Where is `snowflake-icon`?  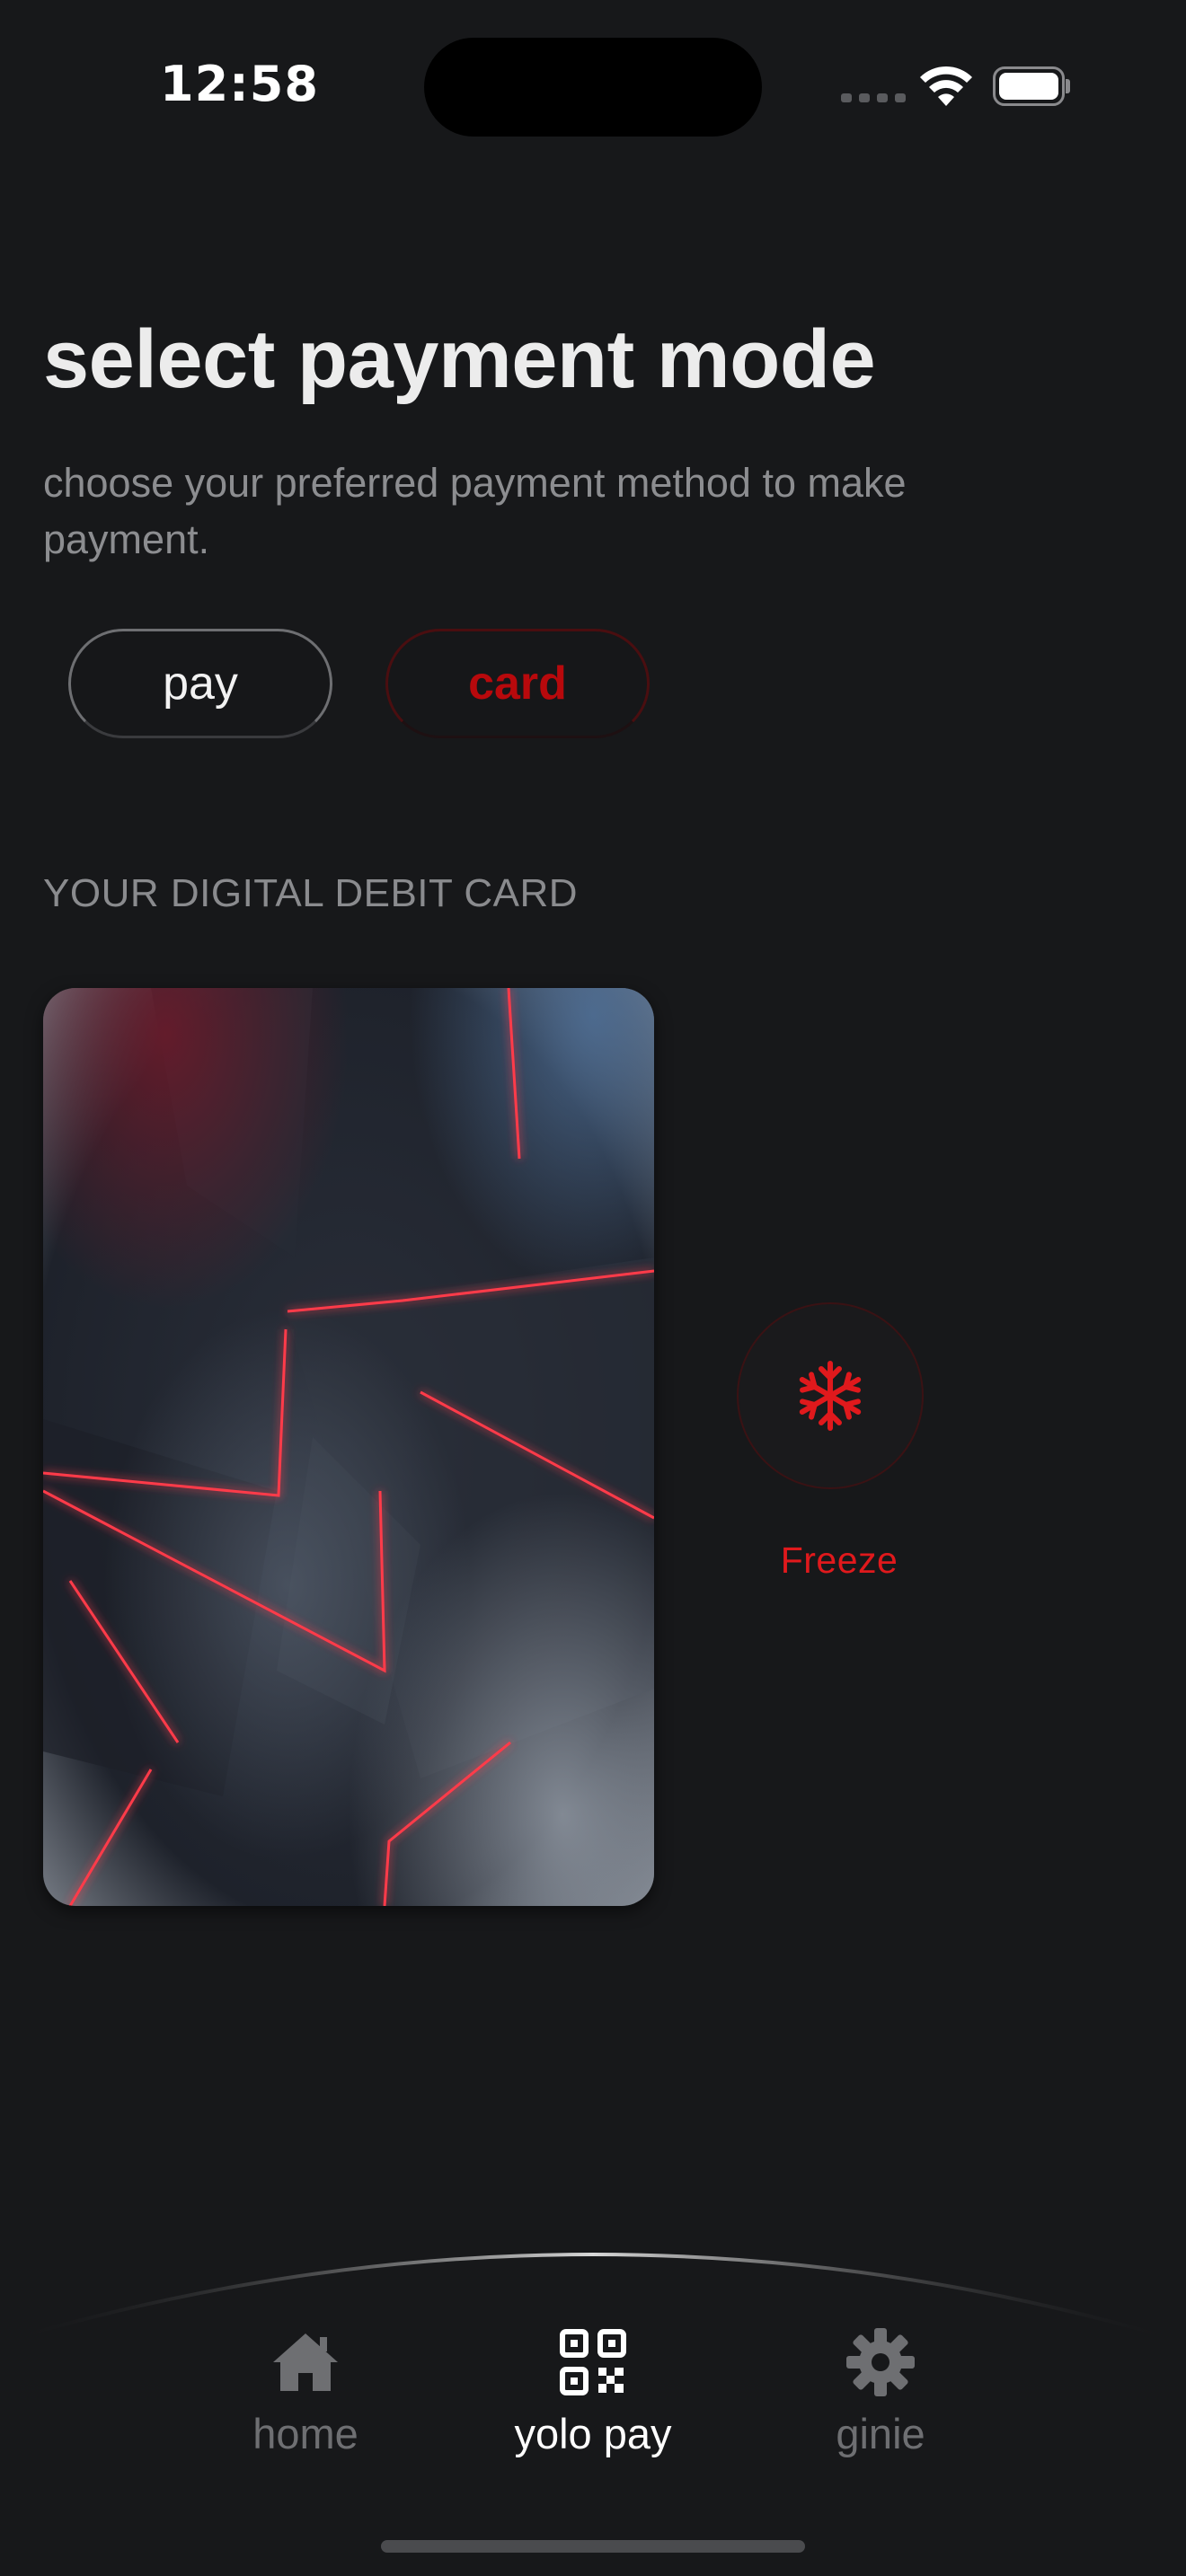 snowflake-icon is located at coordinates (830, 1396).